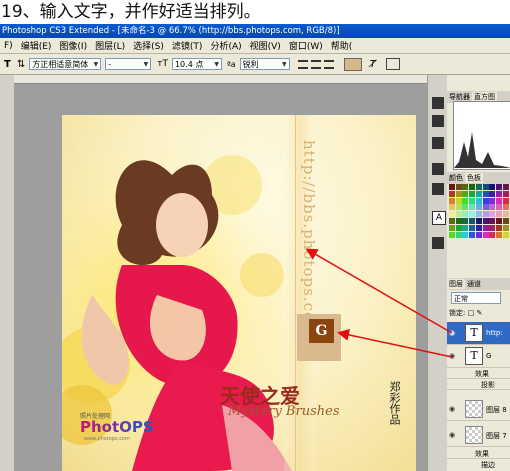 This screenshot has width=510, height=471. I want to click on layer-row-g: ◉ T G, so click(478, 356).